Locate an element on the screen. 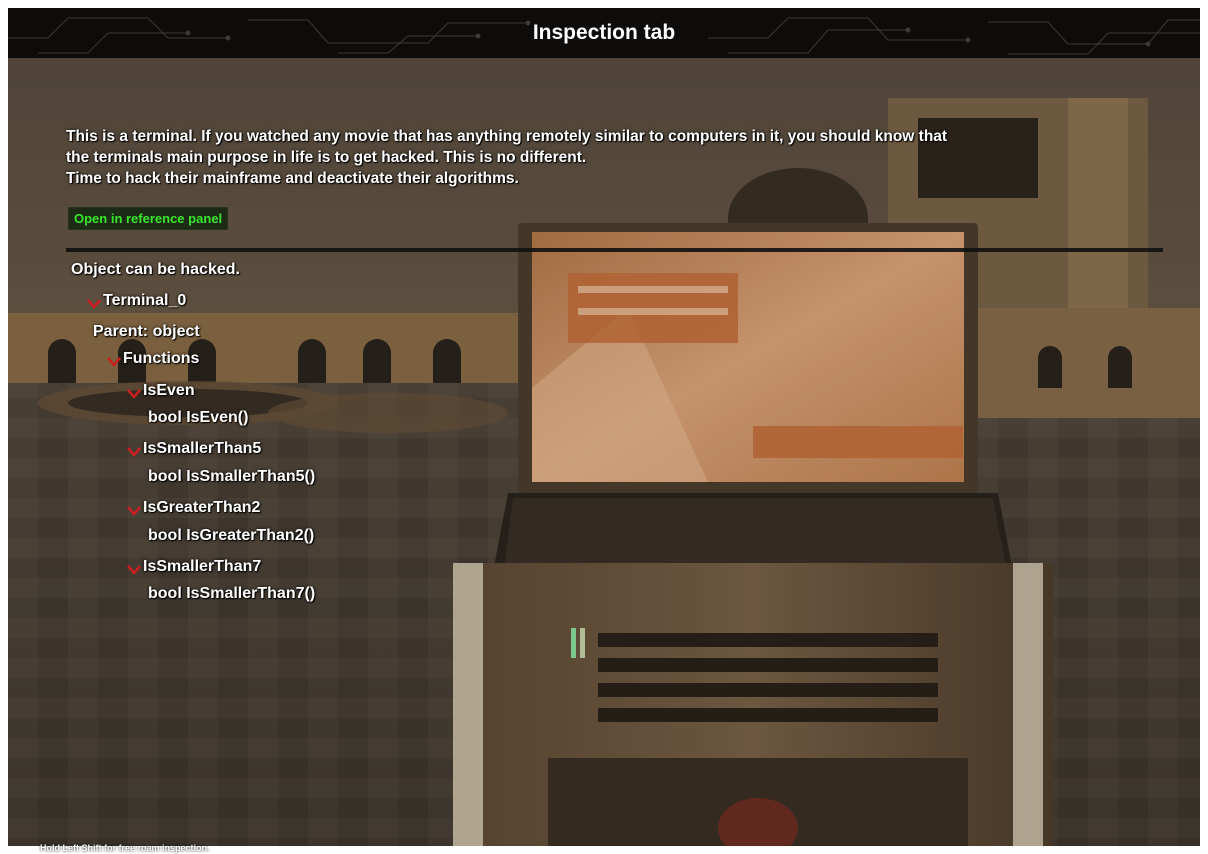 This screenshot has width=1208, height=854. title-bar: Inspection tab is located at coordinates (604, 33).